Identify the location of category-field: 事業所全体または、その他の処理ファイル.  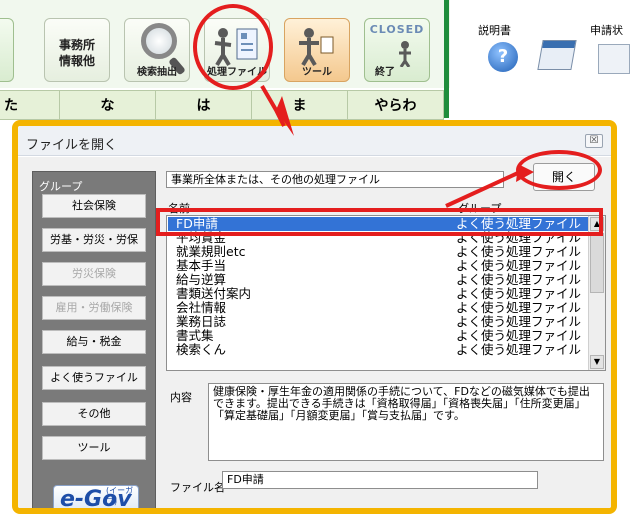
(335, 179).